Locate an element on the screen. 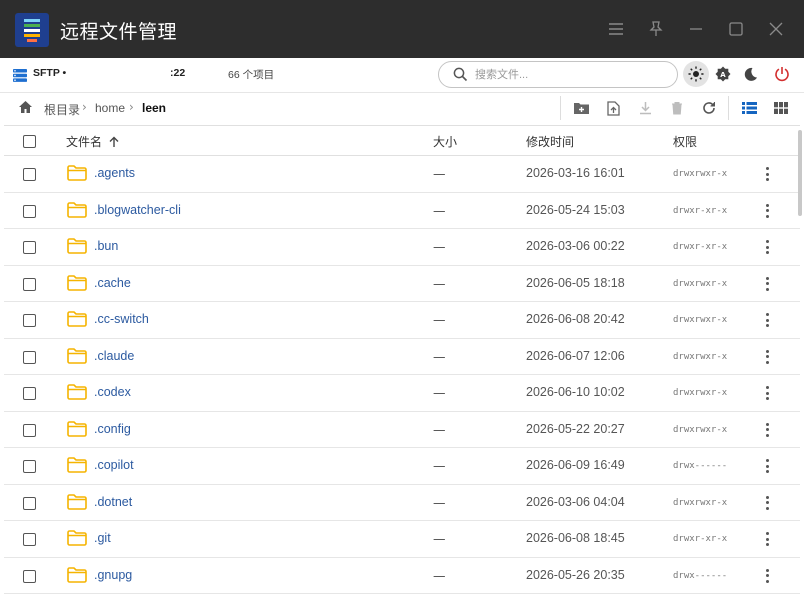 This screenshot has height=604, width=804. search-box is located at coordinates (558, 74).